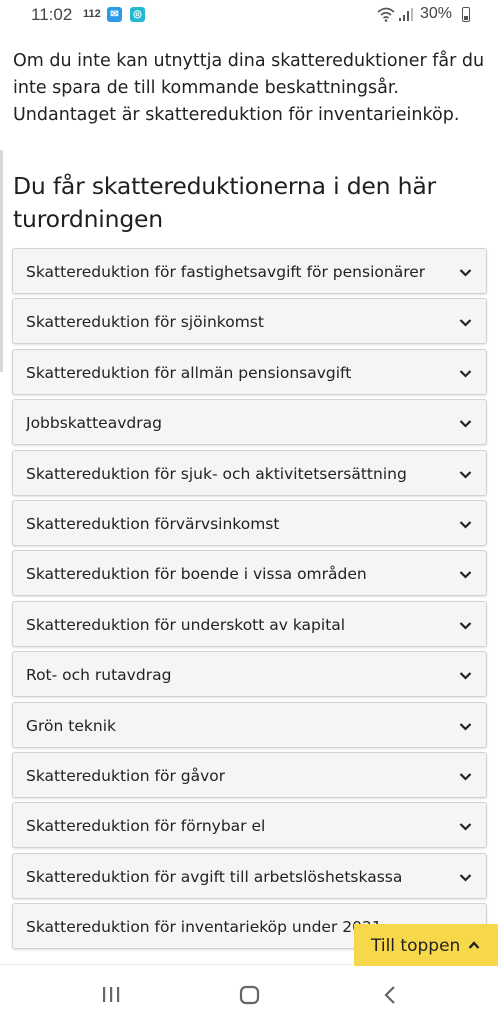 This screenshot has width=498, height=1025. I want to click on accordion-item: Skattereduktion för förnybar el, so click(249, 825).